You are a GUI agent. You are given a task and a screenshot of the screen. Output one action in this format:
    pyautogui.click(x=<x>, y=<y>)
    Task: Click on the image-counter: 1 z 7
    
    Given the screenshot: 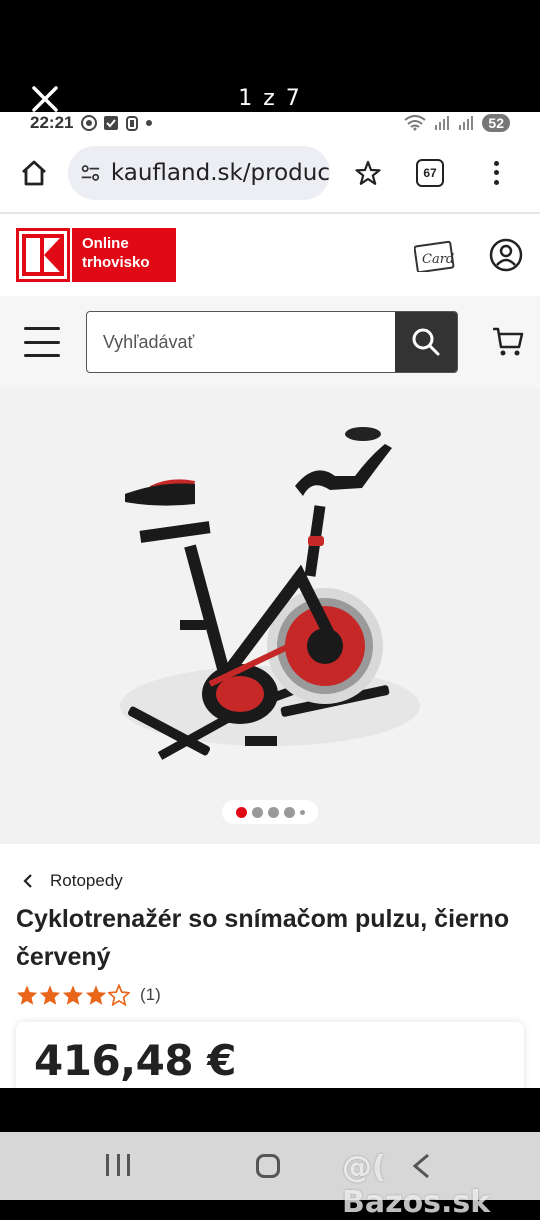 What is the action you would take?
    pyautogui.click(x=270, y=98)
    